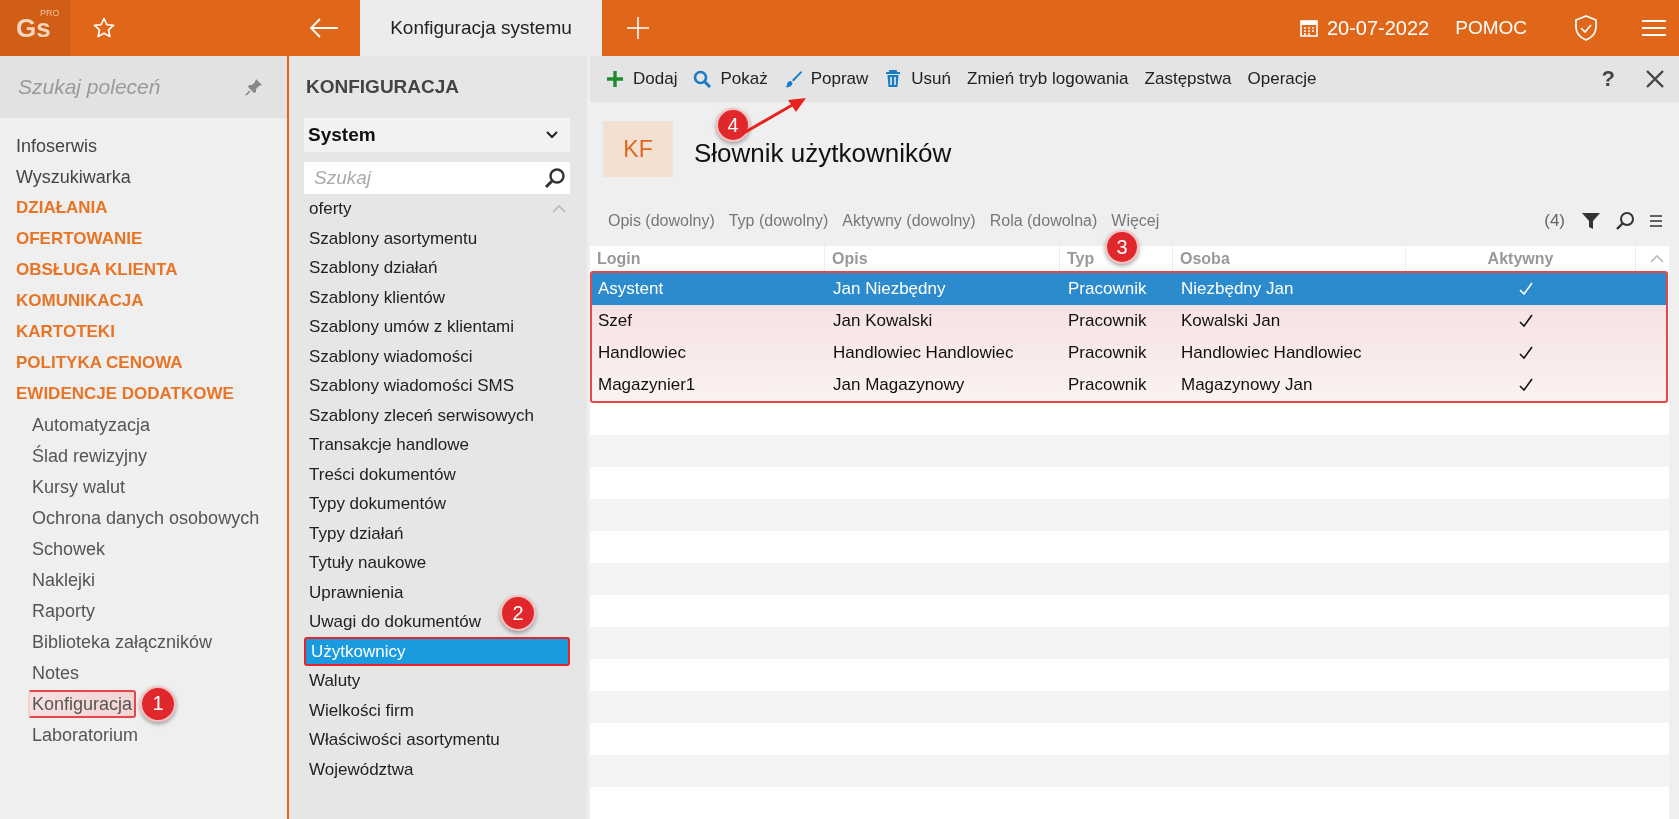  I want to click on step-badge: 2, so click(518, 613).